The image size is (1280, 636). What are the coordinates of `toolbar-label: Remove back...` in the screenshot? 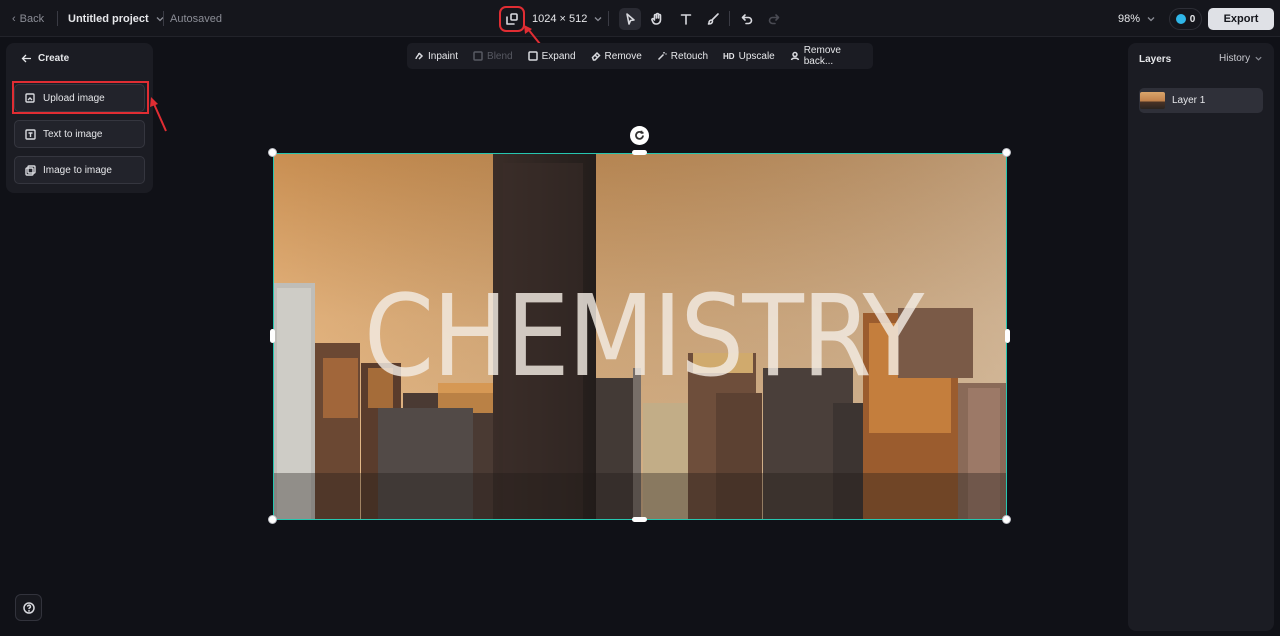 It's located at (822, 56).